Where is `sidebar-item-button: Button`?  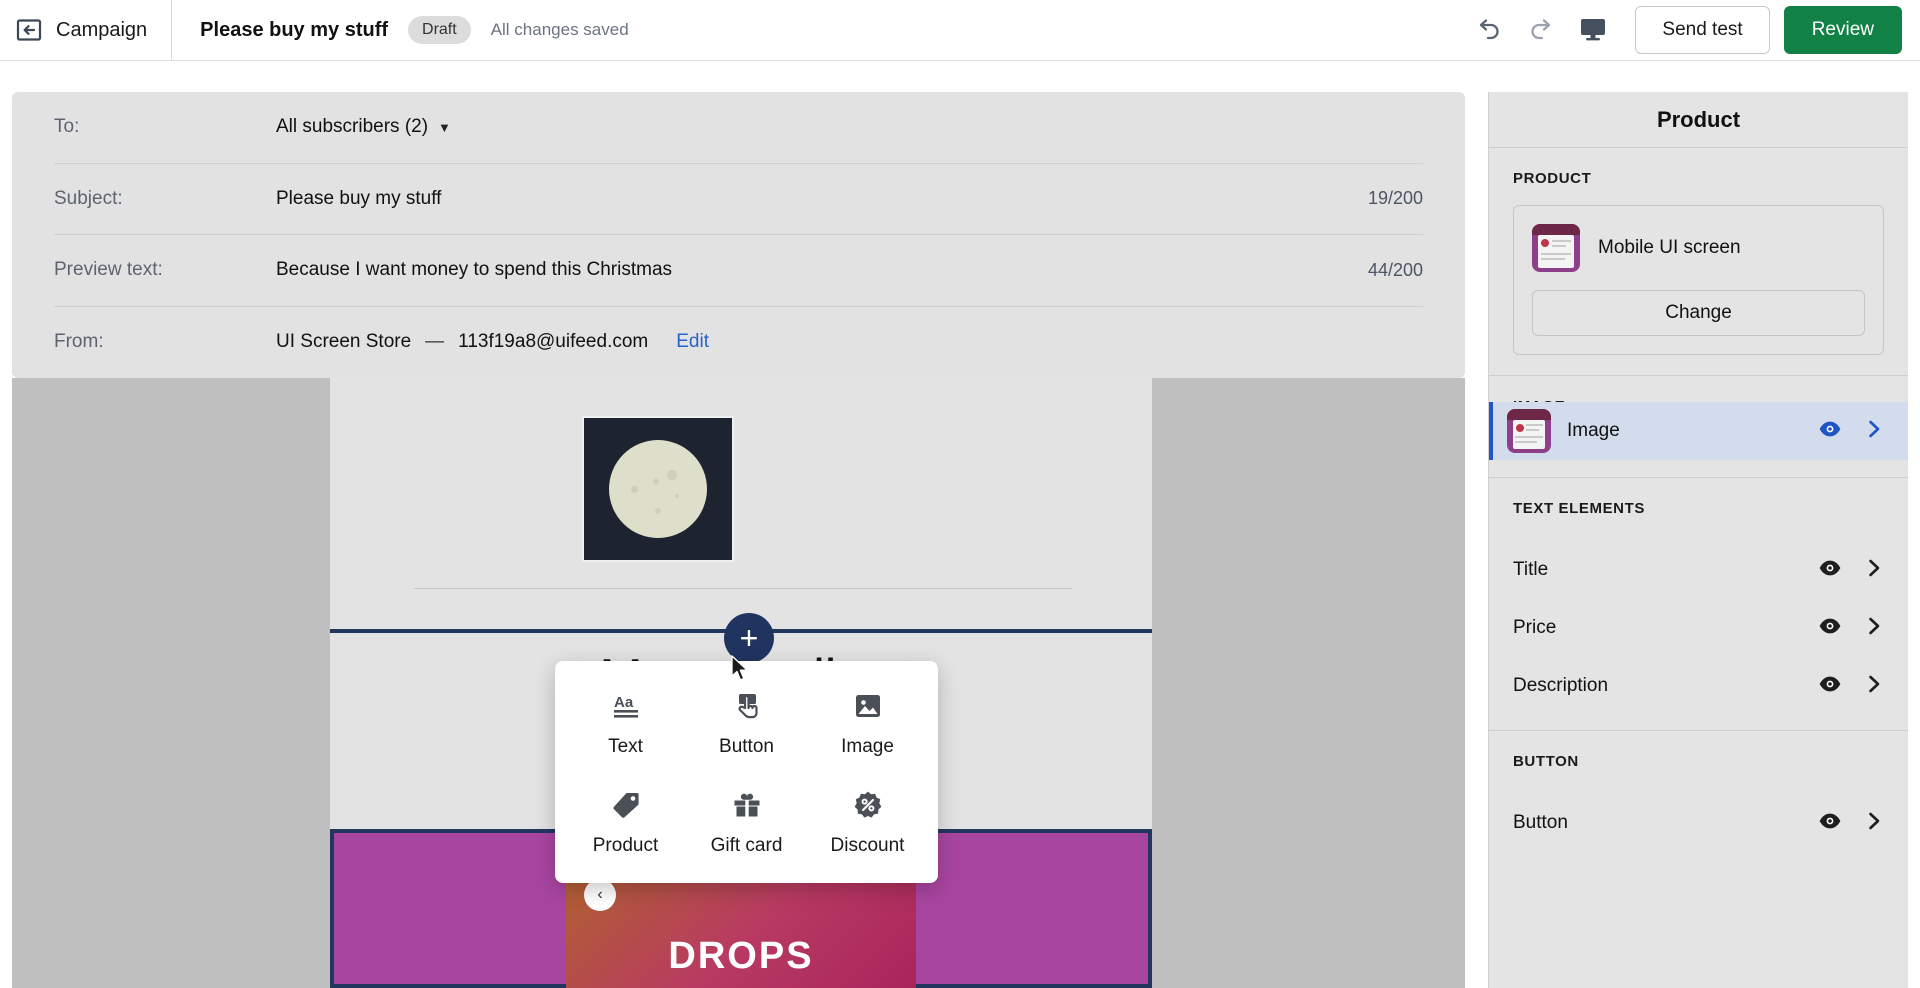 sidebar-item-button: Button is located at coordinates (1698, 823).